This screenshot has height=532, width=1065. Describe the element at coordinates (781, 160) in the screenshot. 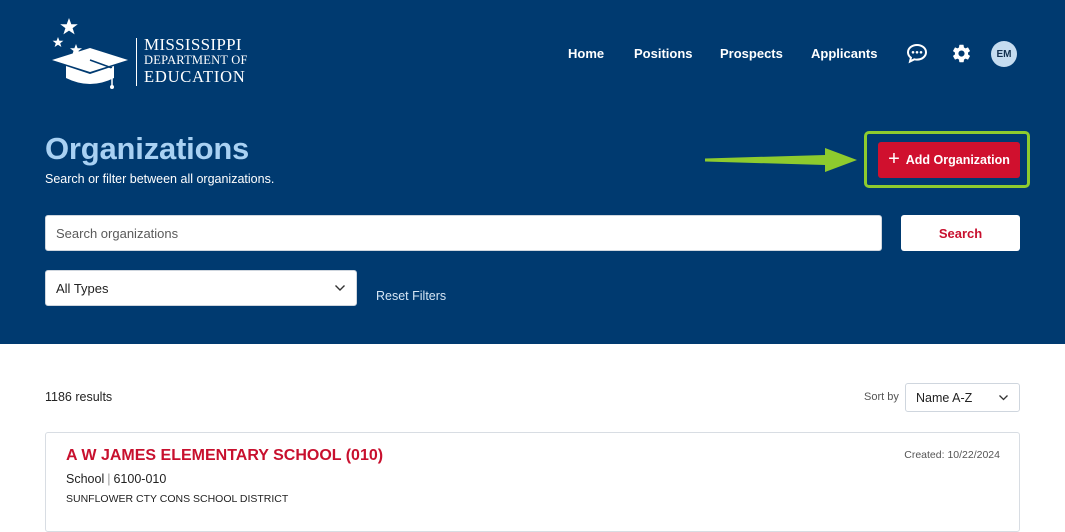

I see `annotation-arrow-icon` at that location.